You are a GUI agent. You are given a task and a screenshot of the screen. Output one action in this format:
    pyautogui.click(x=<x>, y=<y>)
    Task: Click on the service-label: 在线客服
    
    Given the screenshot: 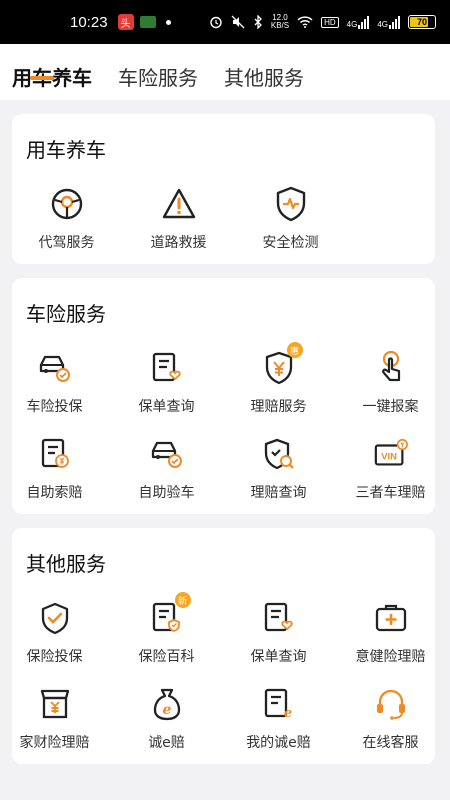 What is the action you would take?
    pyautogui.click(x=390, y=743)
    